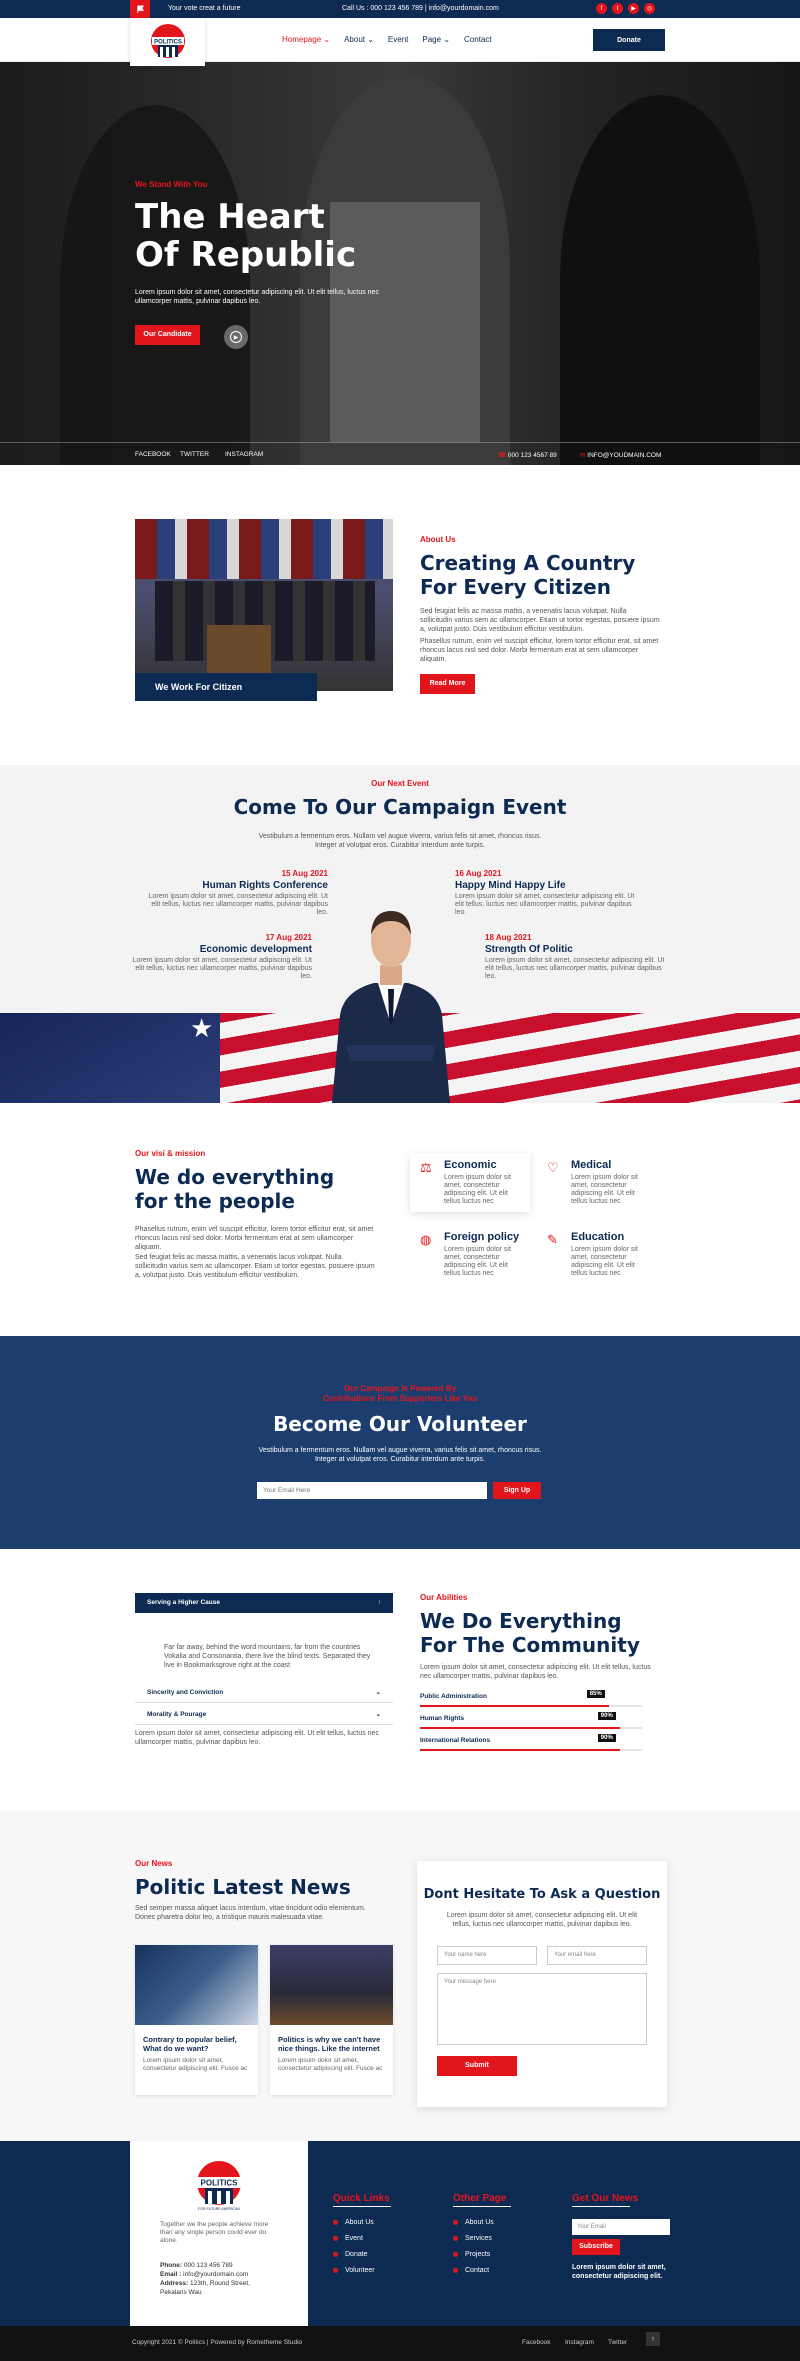 Image resolution: width=800 pixels, height=2361 pixels. I want to click on back-to-top-button: ↑, so click(653, 2339).